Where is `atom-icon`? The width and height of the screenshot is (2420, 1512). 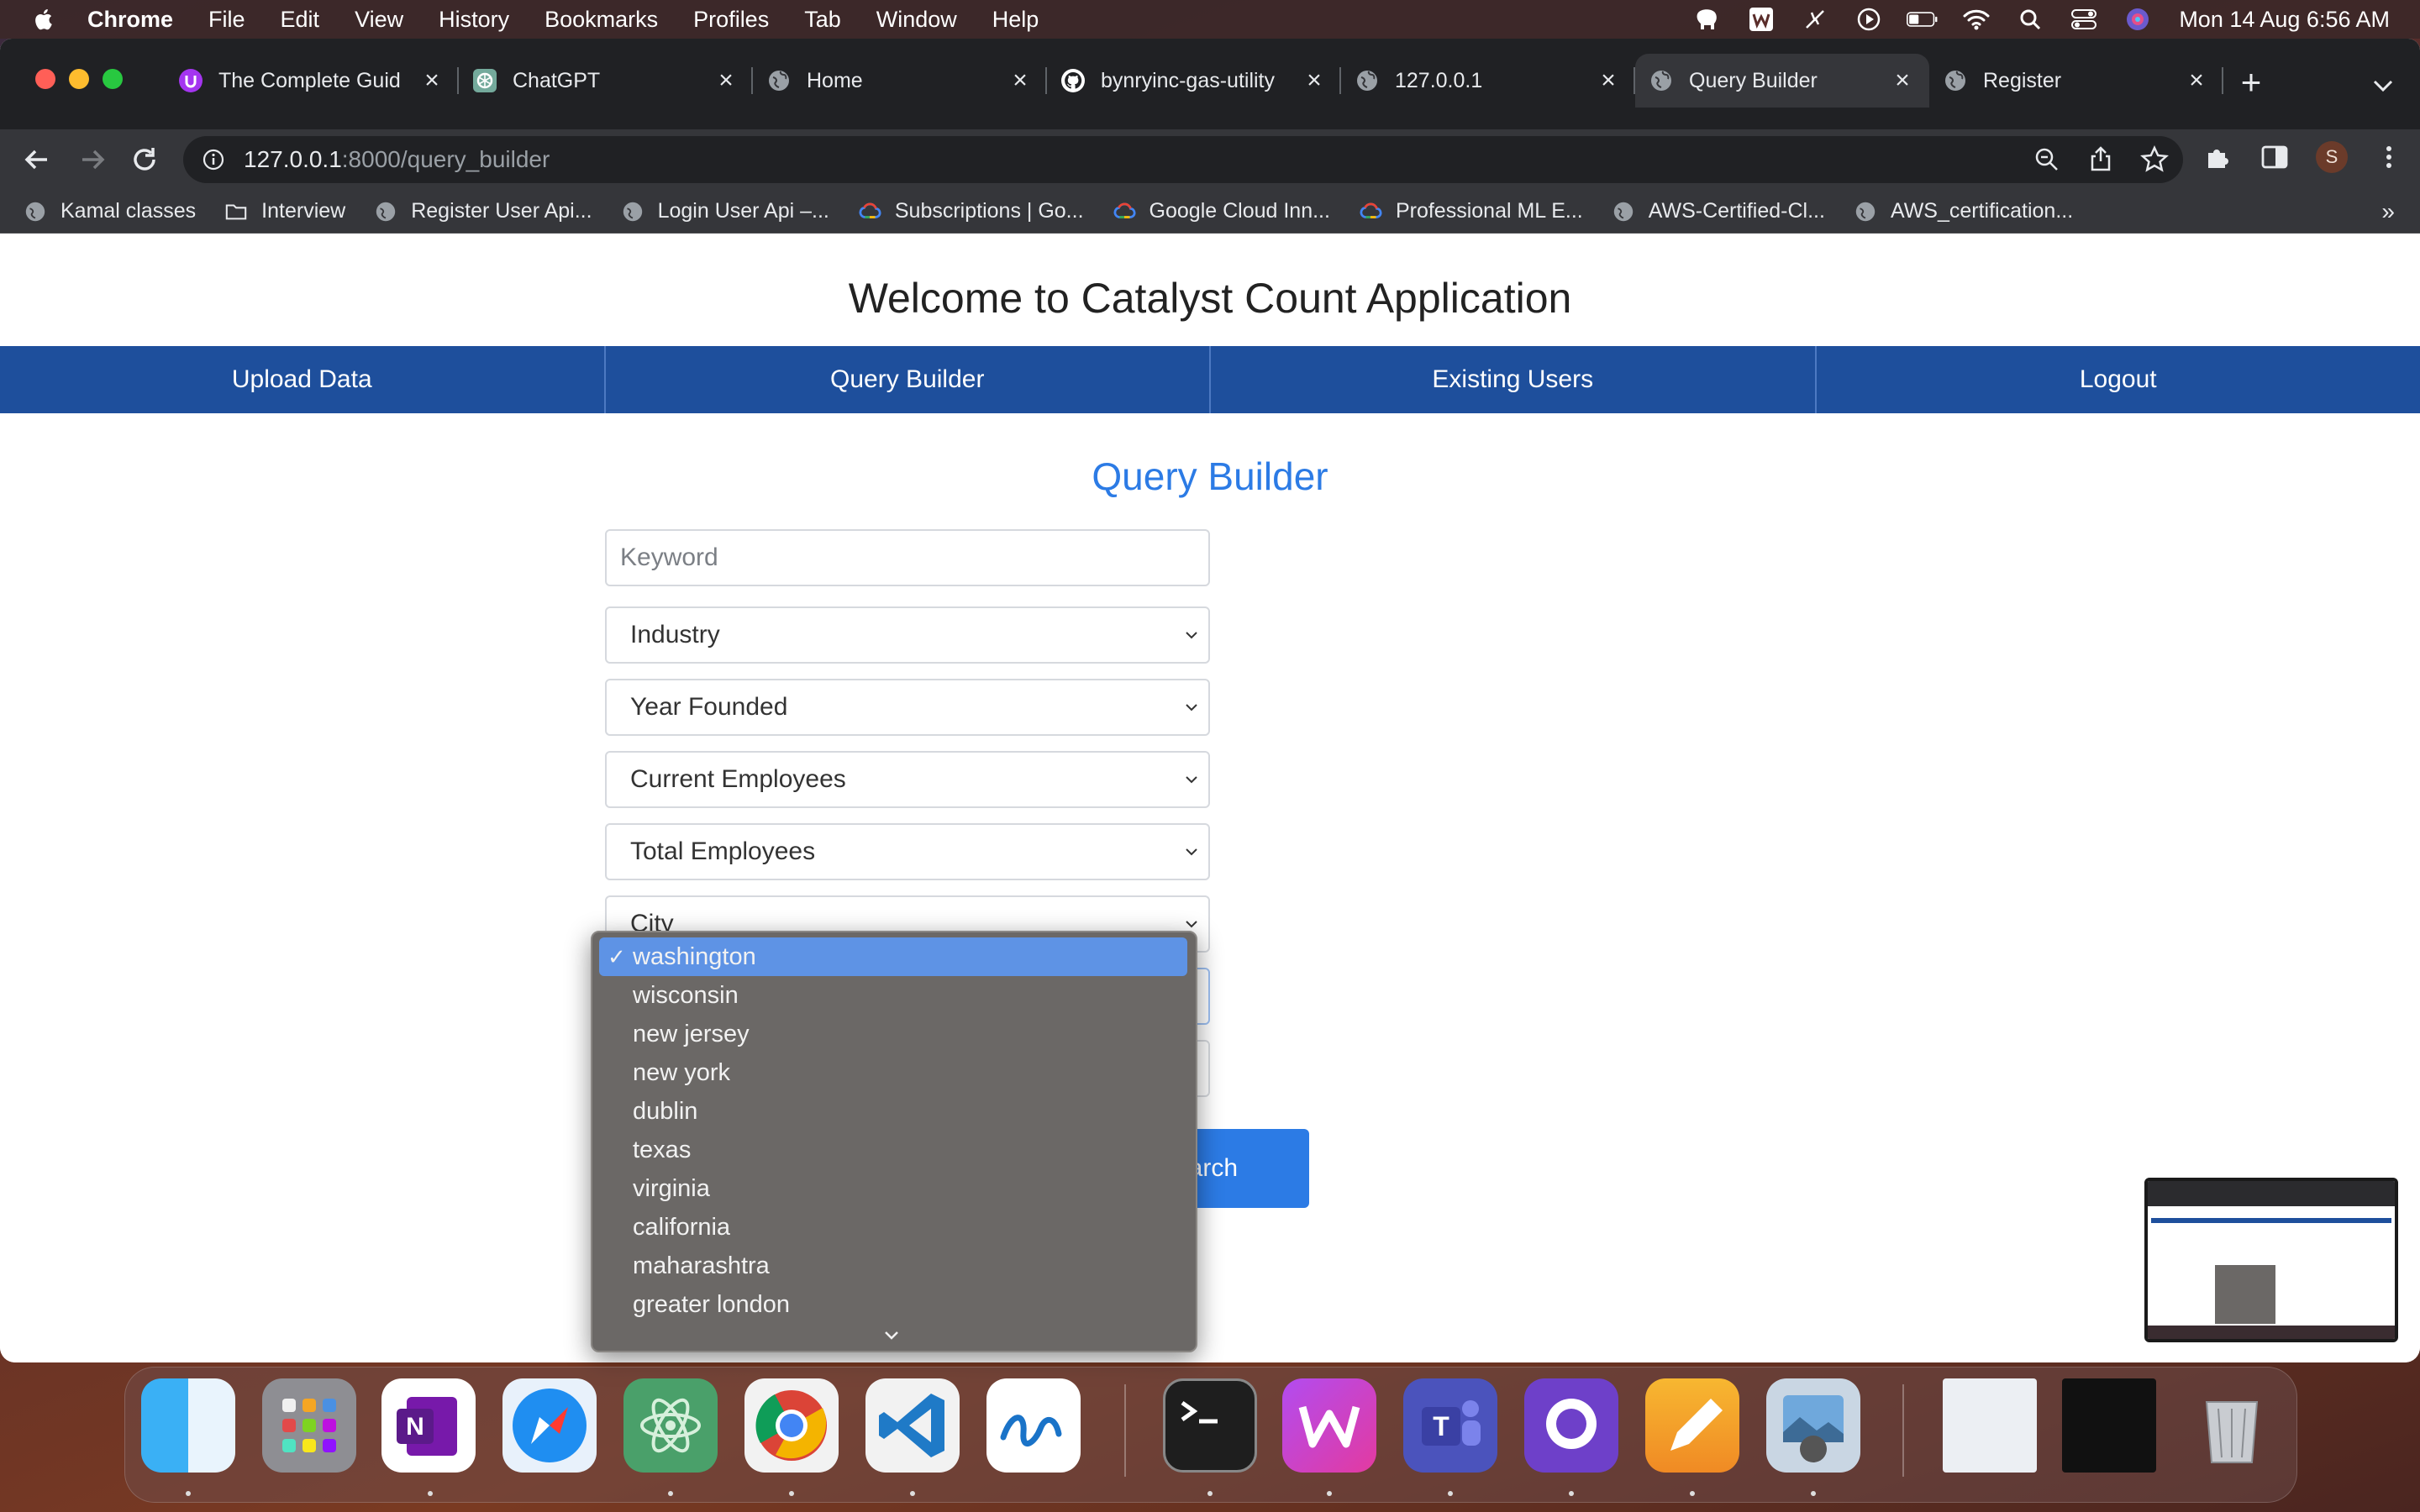
atom-icon is located at coordinates (671, 1425).